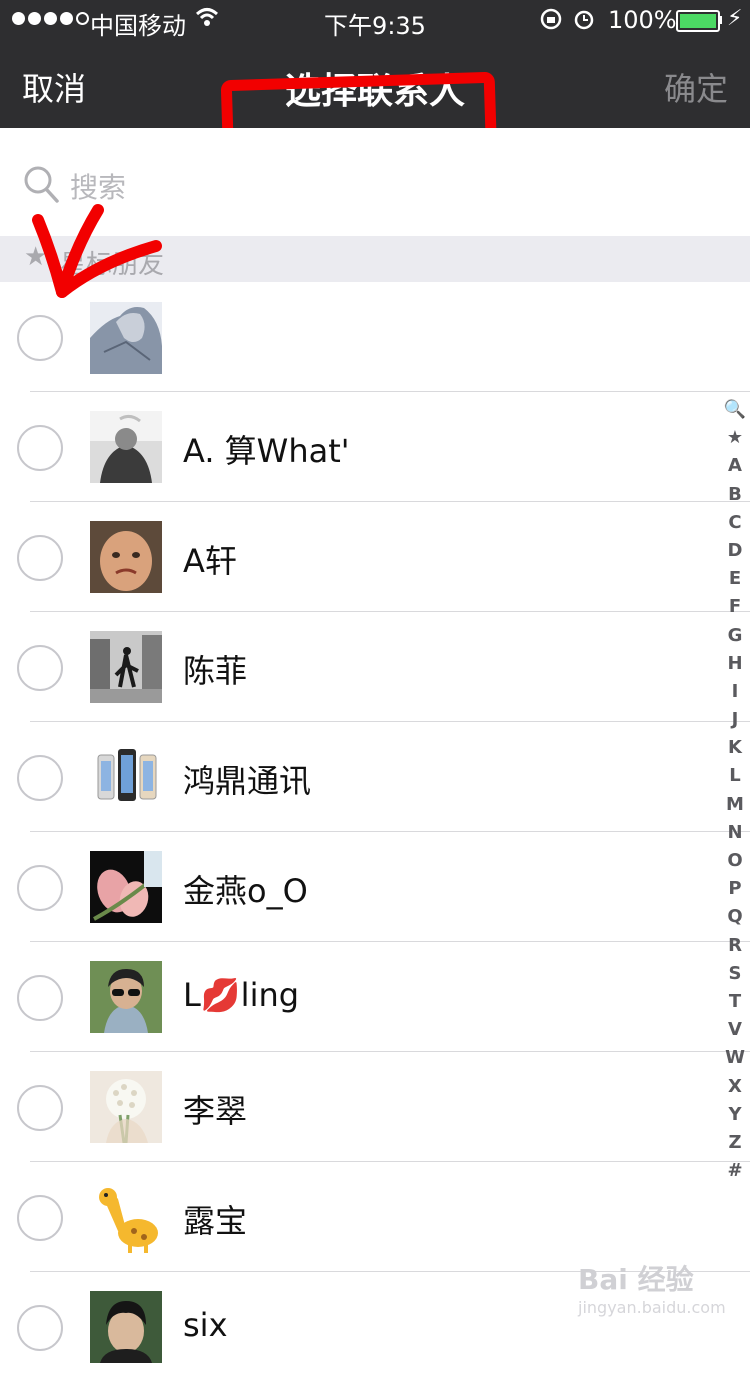  I want to click on index-letter: G, so click(735, 636).